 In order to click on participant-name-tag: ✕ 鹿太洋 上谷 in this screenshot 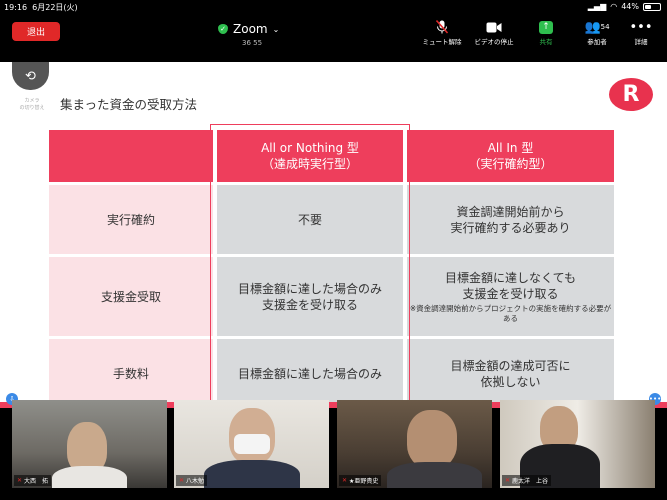, I will do `click(527, 480)`.